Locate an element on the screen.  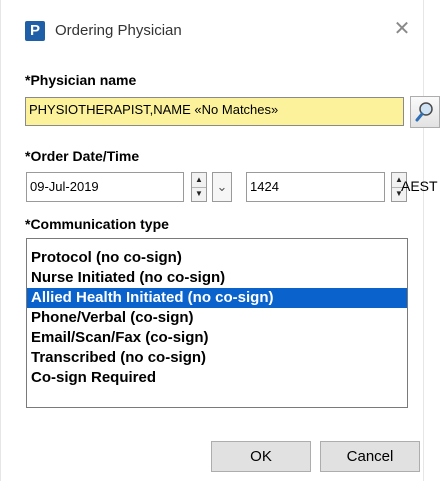
list-item: Email/Scan/Fax (co-sign) is located at coordinates (217, 338).